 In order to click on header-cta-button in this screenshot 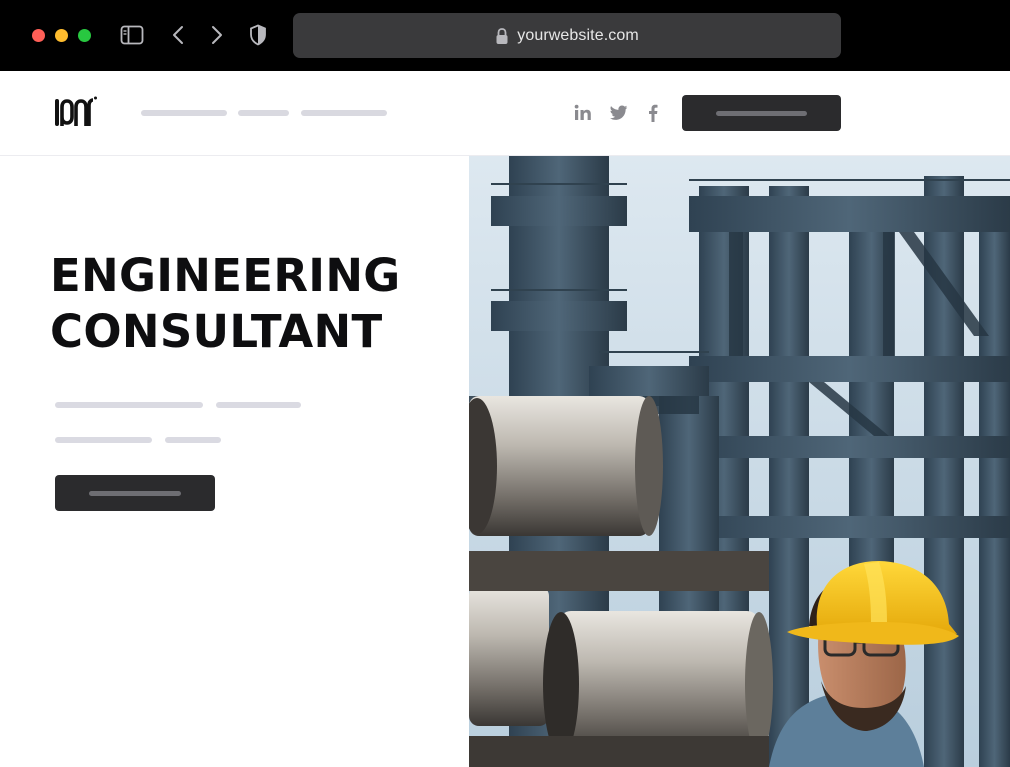, I will do `click(761, 113)`.